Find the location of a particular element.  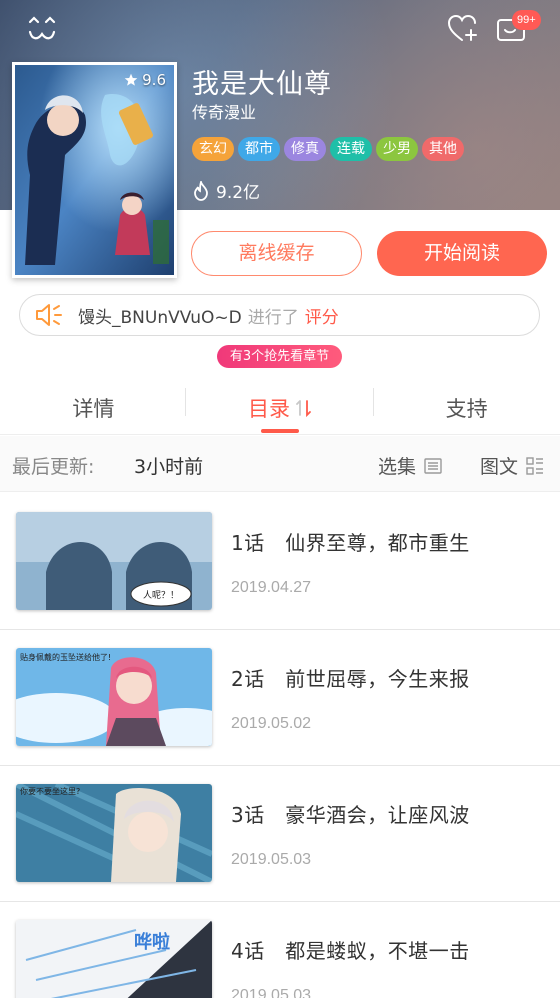

tab-details-label: 详情 is located at coordinates (93, 409).